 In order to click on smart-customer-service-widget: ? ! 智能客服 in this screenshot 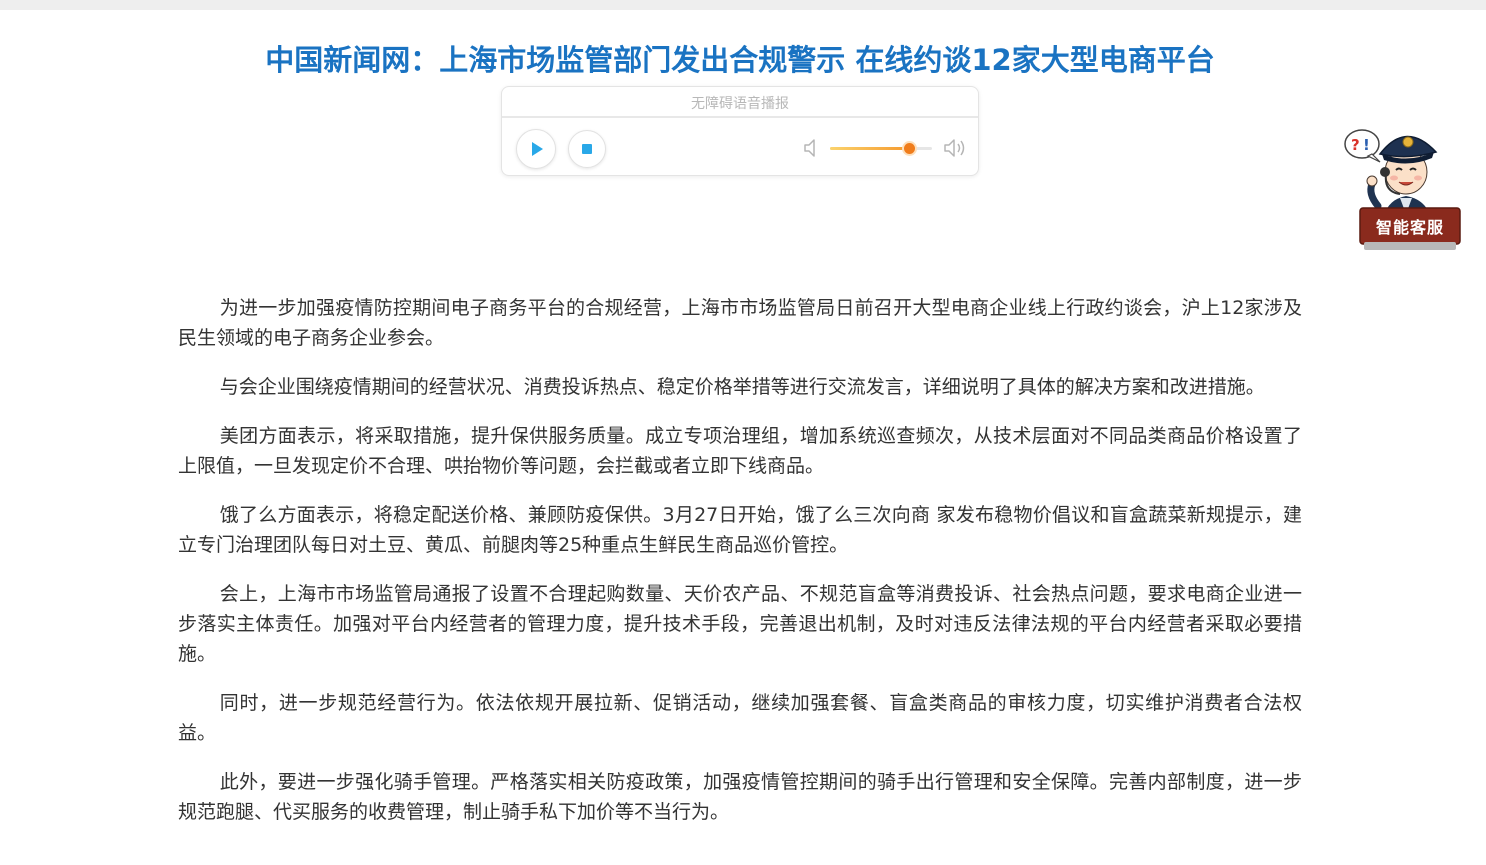, I will do `click(1405, 183)`.